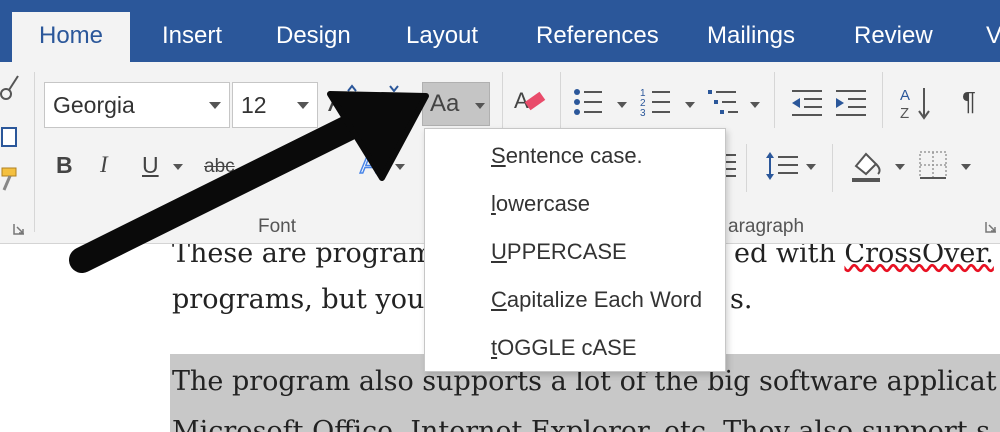 The height and width of the screenshot is (432, 1000). I want to click on borders-icon, so click(934, 166).